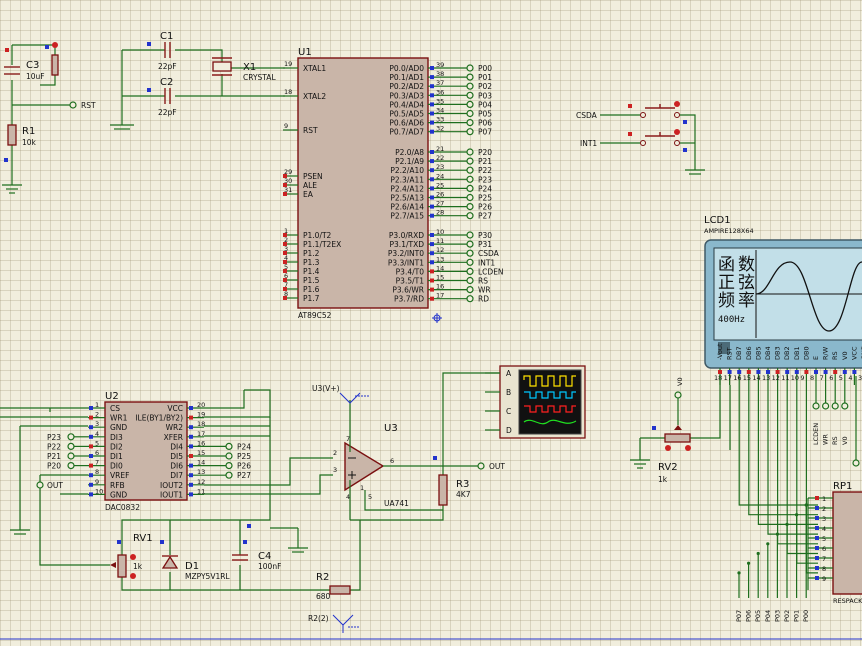 This screenshot has width=862, height=646. I want to click on rv1-down-button, so click(133, 576).